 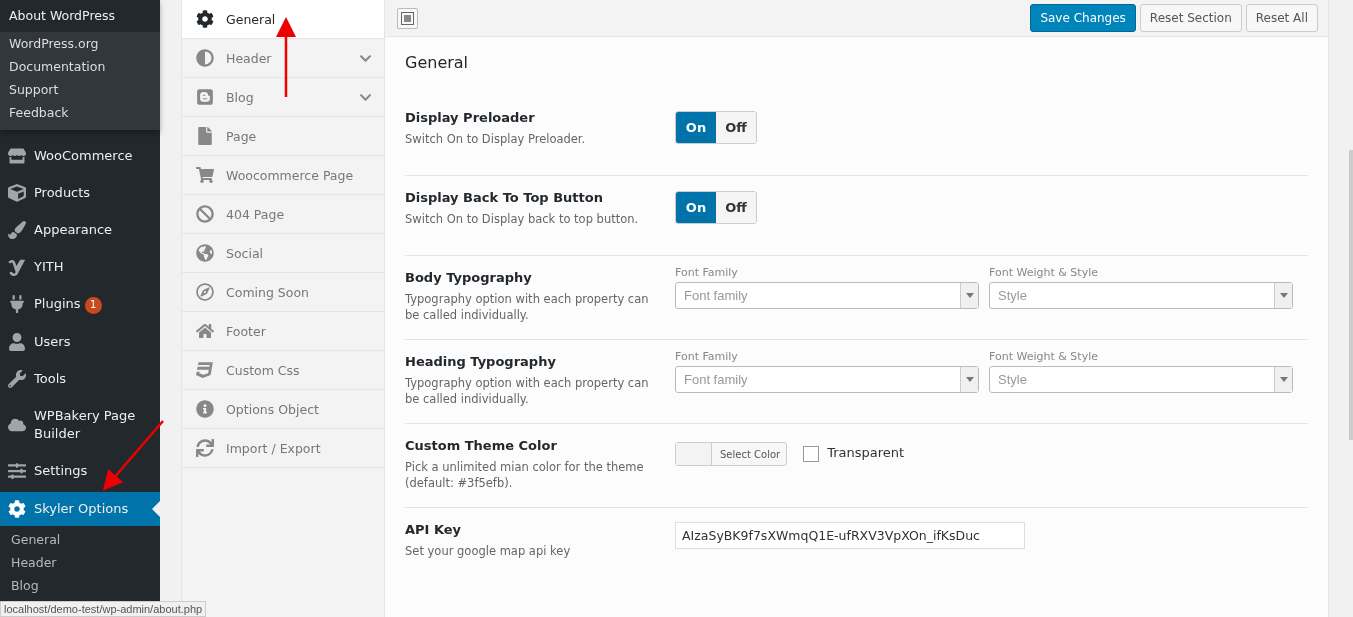 What do you see at coordinates (522, 219) in the screenshot?
I see `option-description: Switch On to Display back to top button.` at bounding box center [522, 219].